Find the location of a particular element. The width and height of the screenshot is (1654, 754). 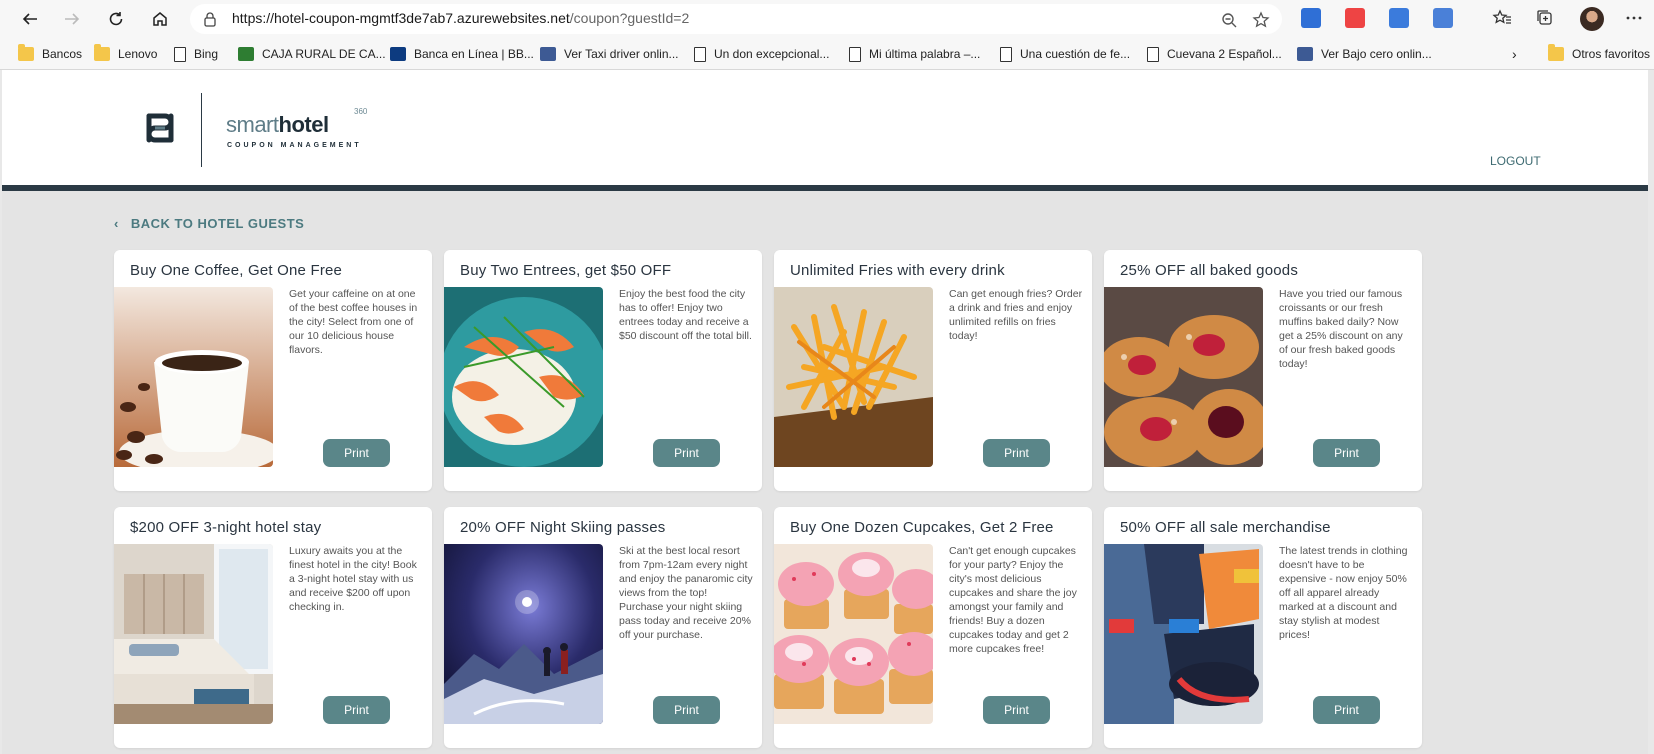

hotel-room-image is located at coordinates (193, 634).